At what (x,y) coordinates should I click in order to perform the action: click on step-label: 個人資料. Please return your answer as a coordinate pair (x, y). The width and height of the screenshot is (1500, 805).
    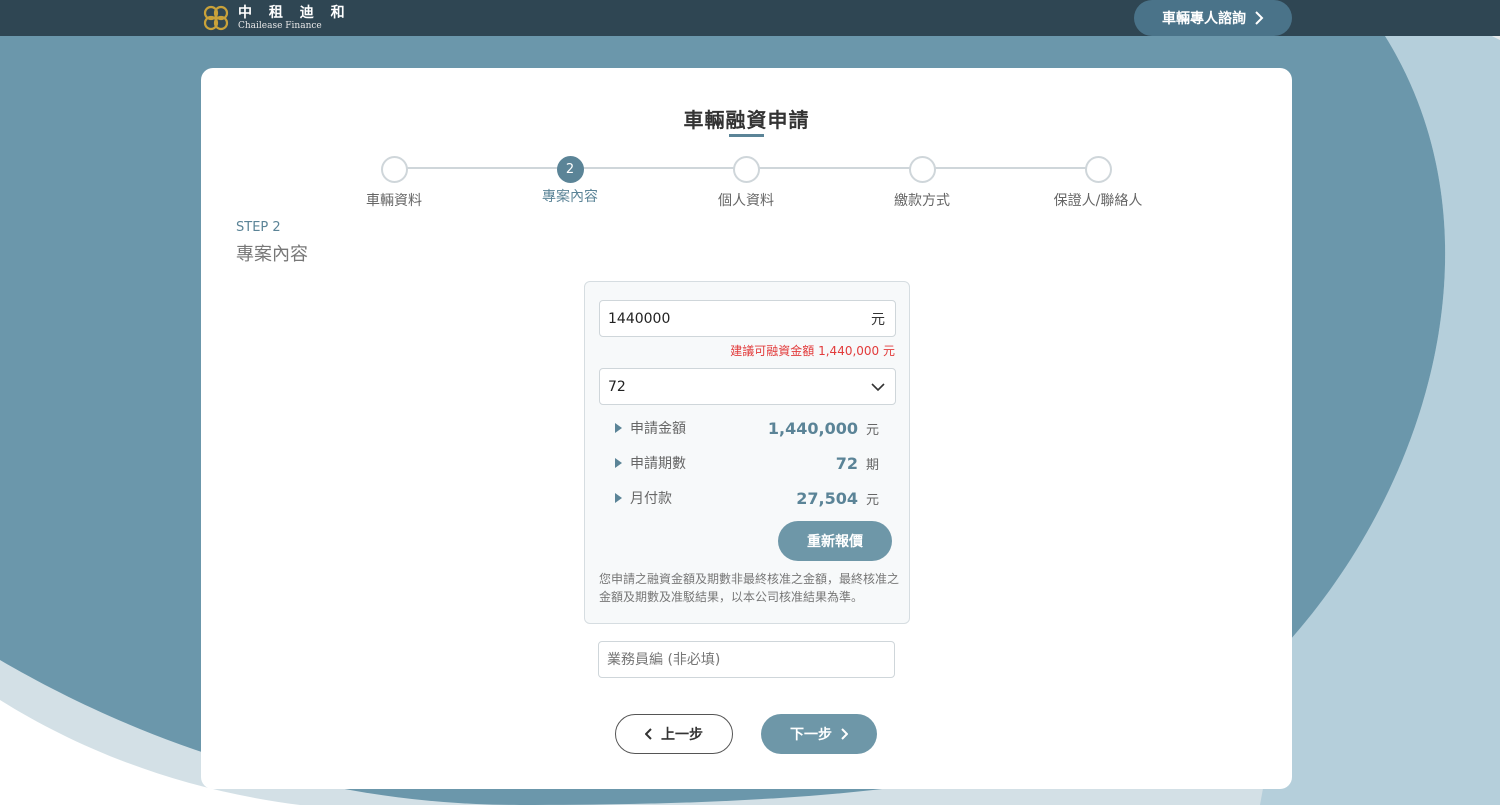
    Looking at the image, I should click on (746, 201).